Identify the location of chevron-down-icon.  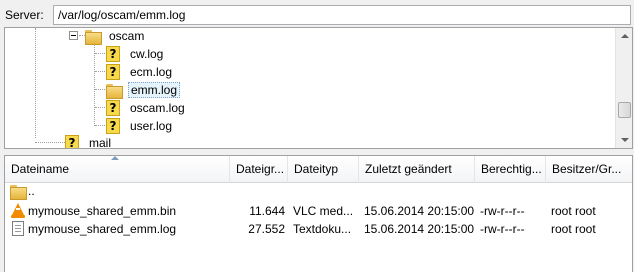
(625, 140).